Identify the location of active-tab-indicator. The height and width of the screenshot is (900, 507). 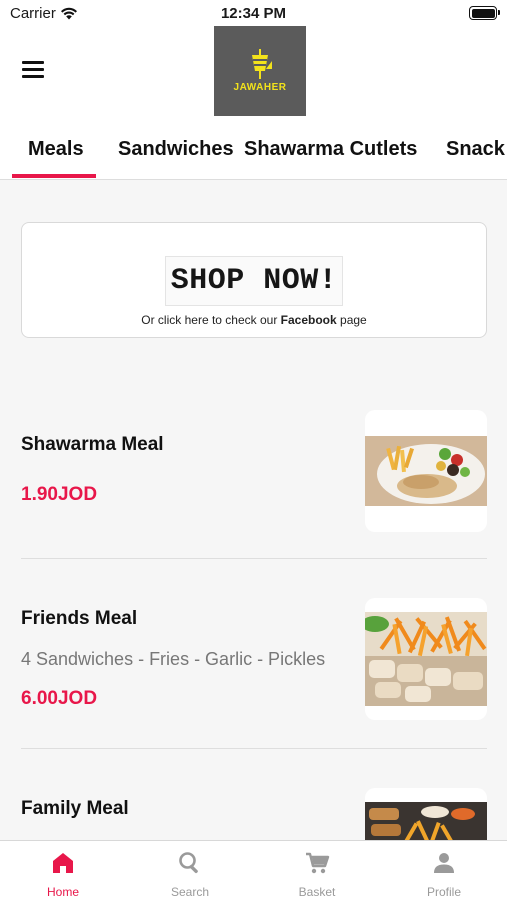
(54, 176).